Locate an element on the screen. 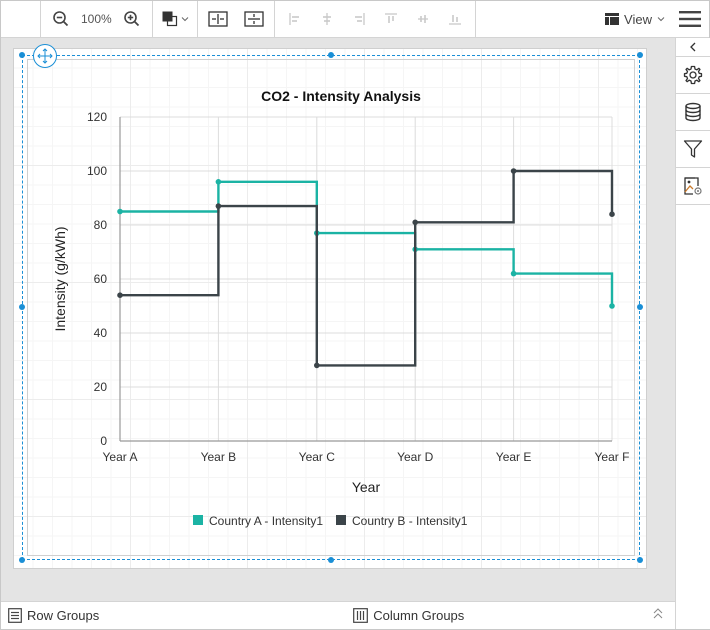 Image resolution: width=710 pixels, height=630 pixels. y-tick-label: 60 is located at coordinates (101, 279).